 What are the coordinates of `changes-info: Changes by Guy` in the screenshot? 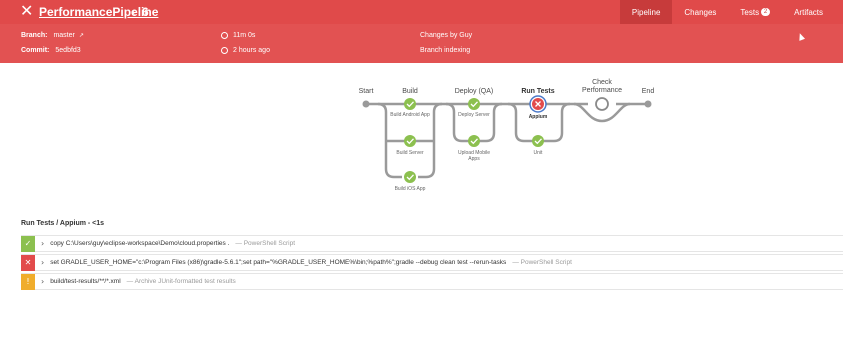 It's located at (446, 35).